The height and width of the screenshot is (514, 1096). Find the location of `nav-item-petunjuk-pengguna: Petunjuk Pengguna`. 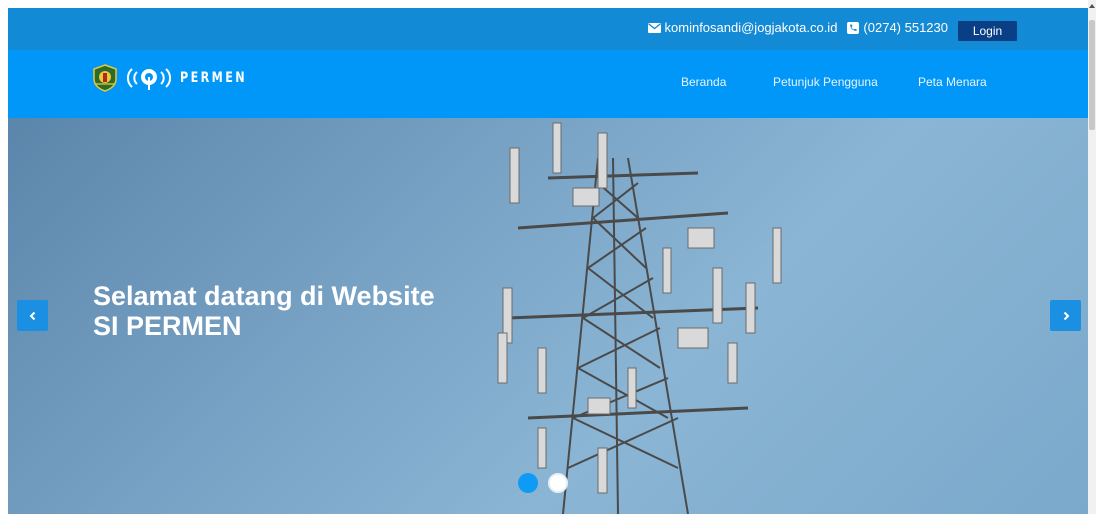

nav-item-petunjuk-pengguna: Petunjuk Pengguna is located at coordinates (825, 82).